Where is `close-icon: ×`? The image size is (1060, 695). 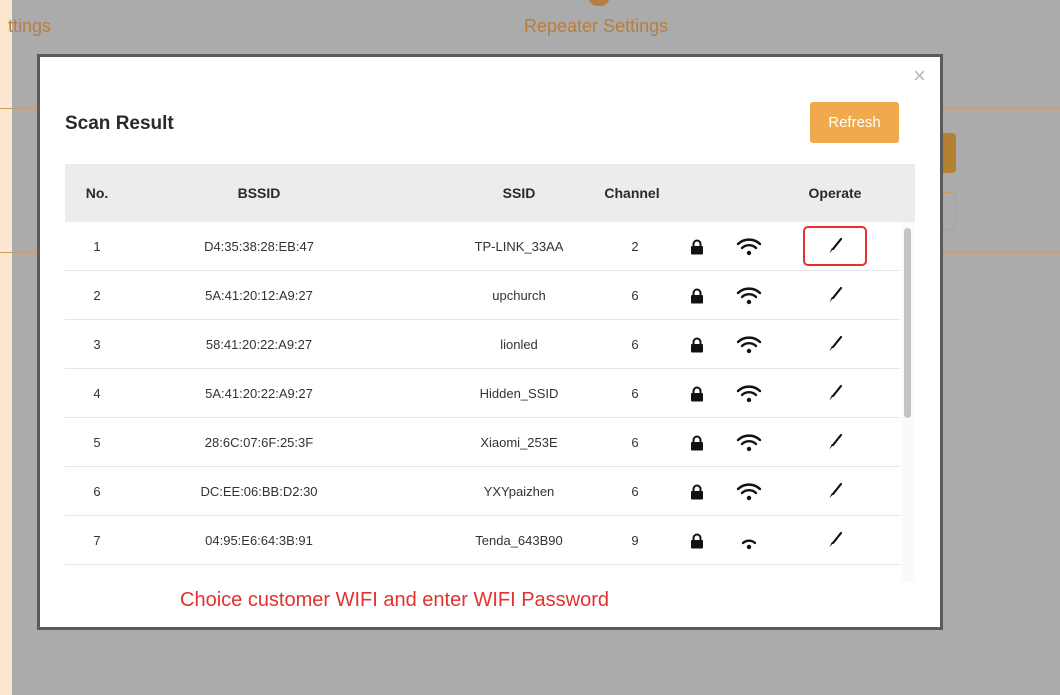
close-icon: × is located at coordinates (919, 76).